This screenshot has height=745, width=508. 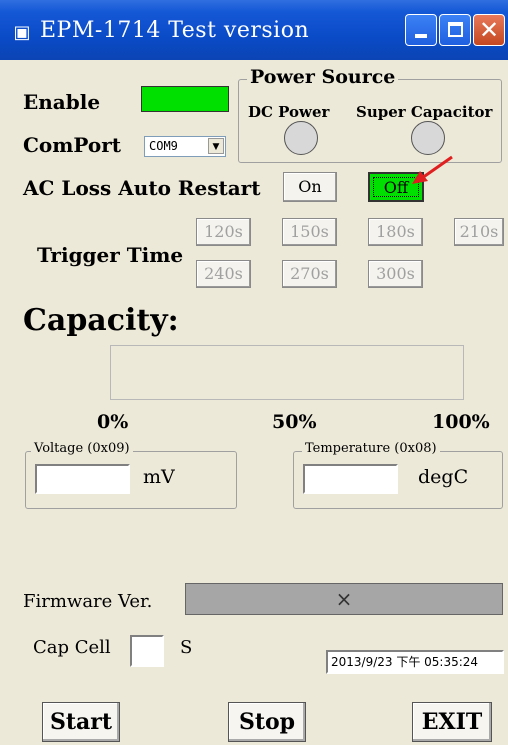 What do you see at coordinates (395, 274) in the screenshot?
I see `trigger-300s-button: 300s` at bounding box center [395, 274].